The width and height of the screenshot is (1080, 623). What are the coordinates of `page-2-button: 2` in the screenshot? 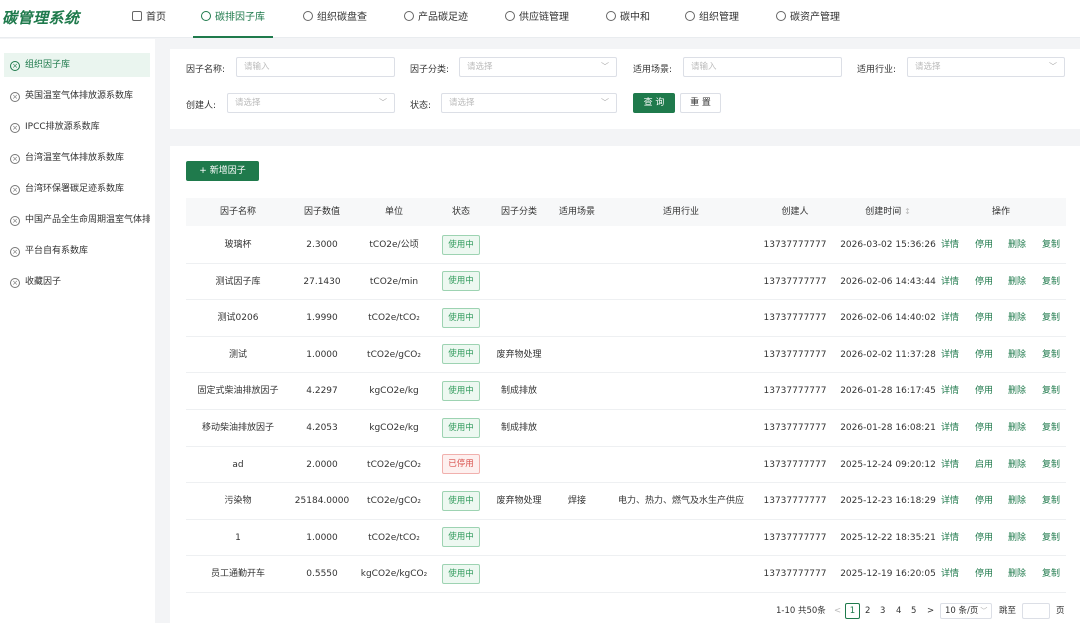 It's located at (867, 611).